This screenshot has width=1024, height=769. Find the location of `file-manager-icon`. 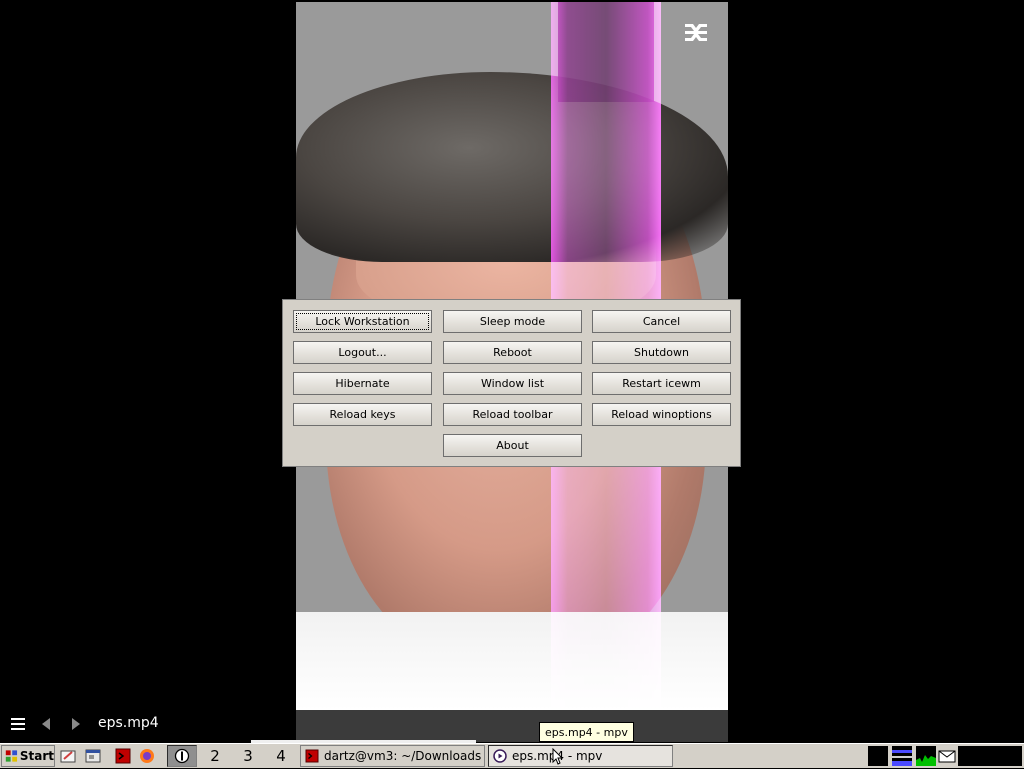

file-manager-icon is located at coordinates (68, 756).